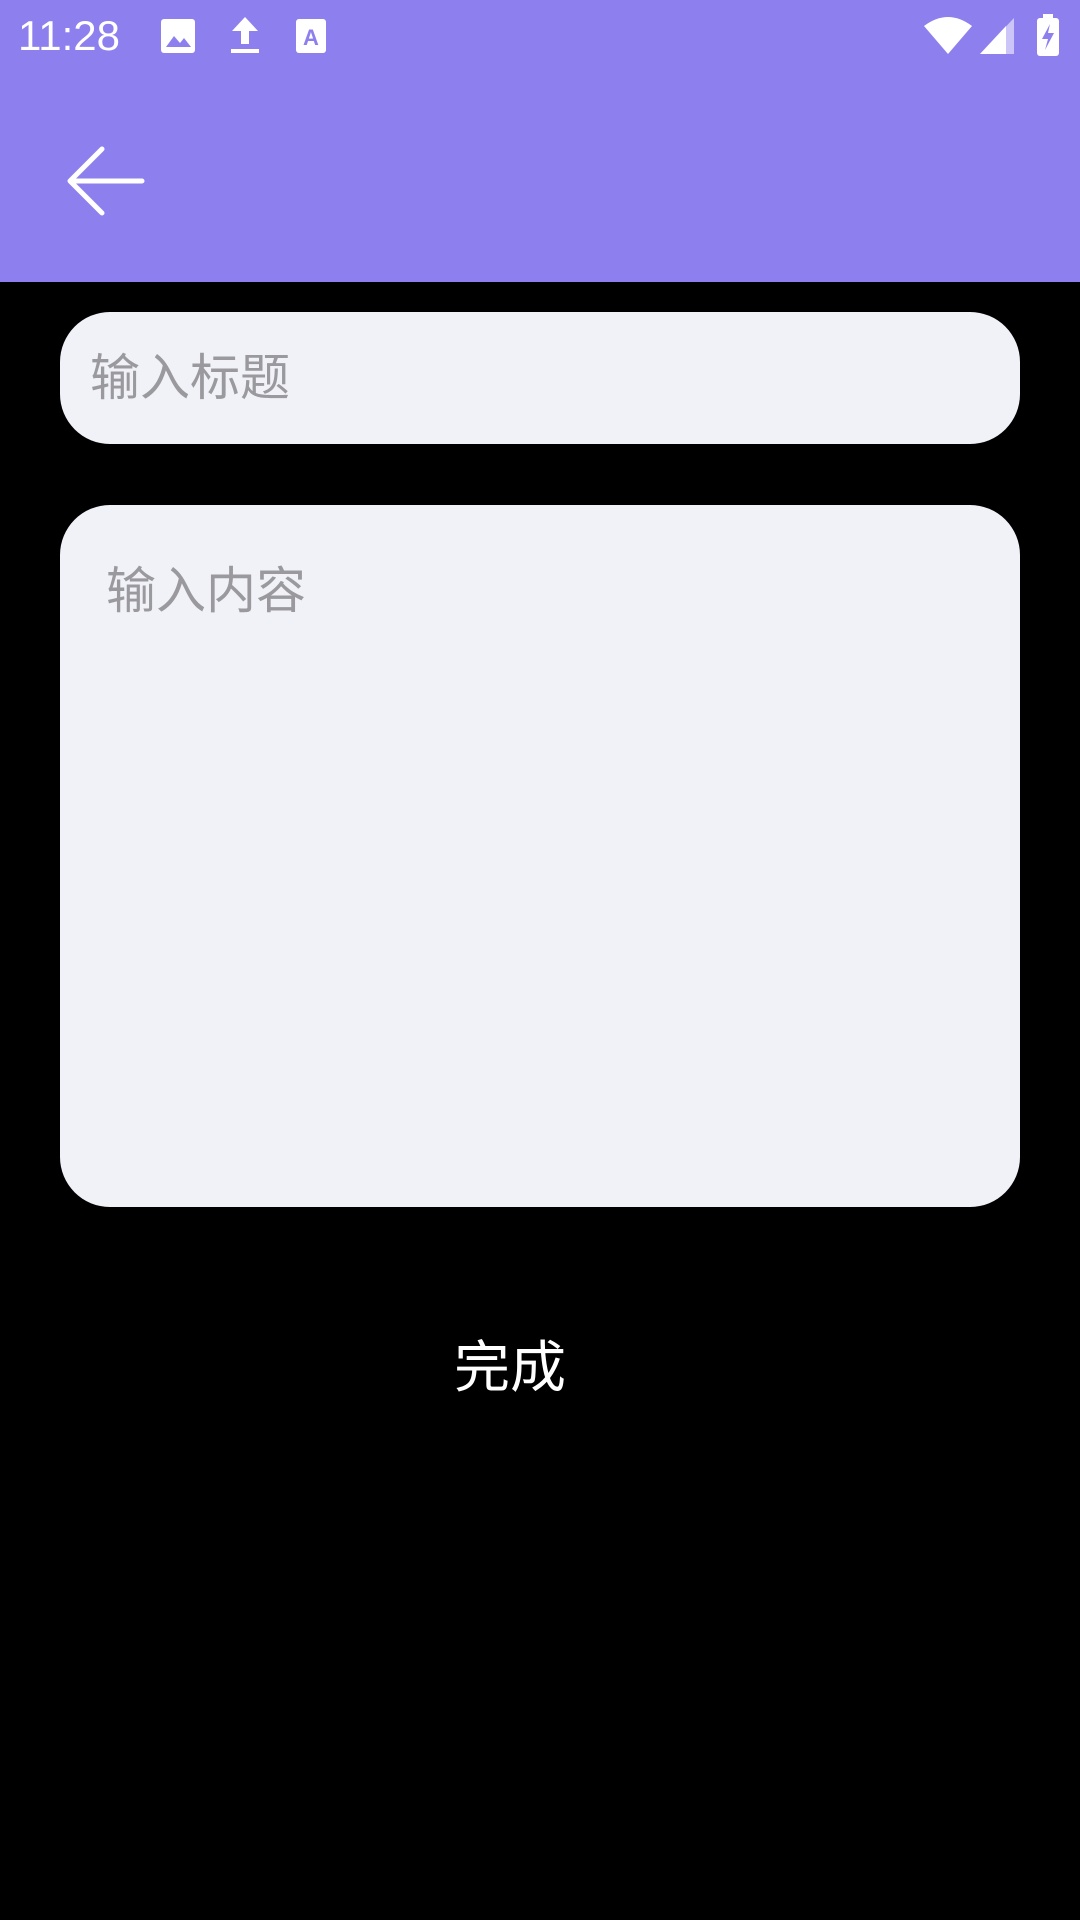 The height and width of the screenshot is (1920, 1080). I want to click on text-format-icon: A, so click(312, 36).